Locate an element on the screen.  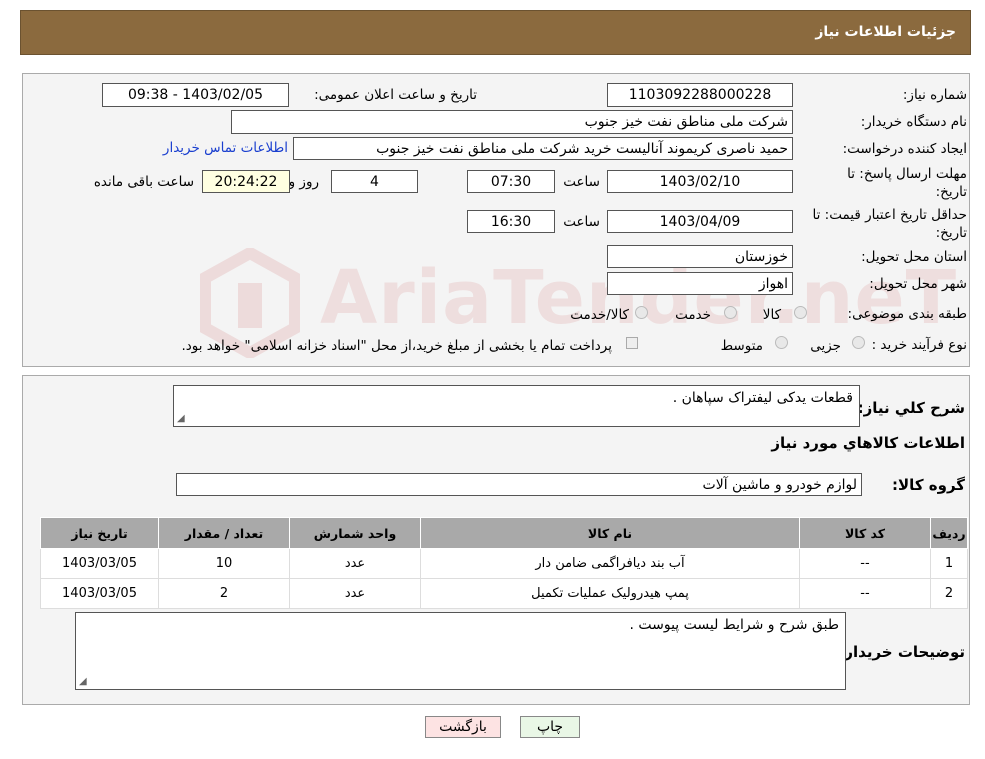
col-name-header: نام کالا is located at coordinates (610, 533).